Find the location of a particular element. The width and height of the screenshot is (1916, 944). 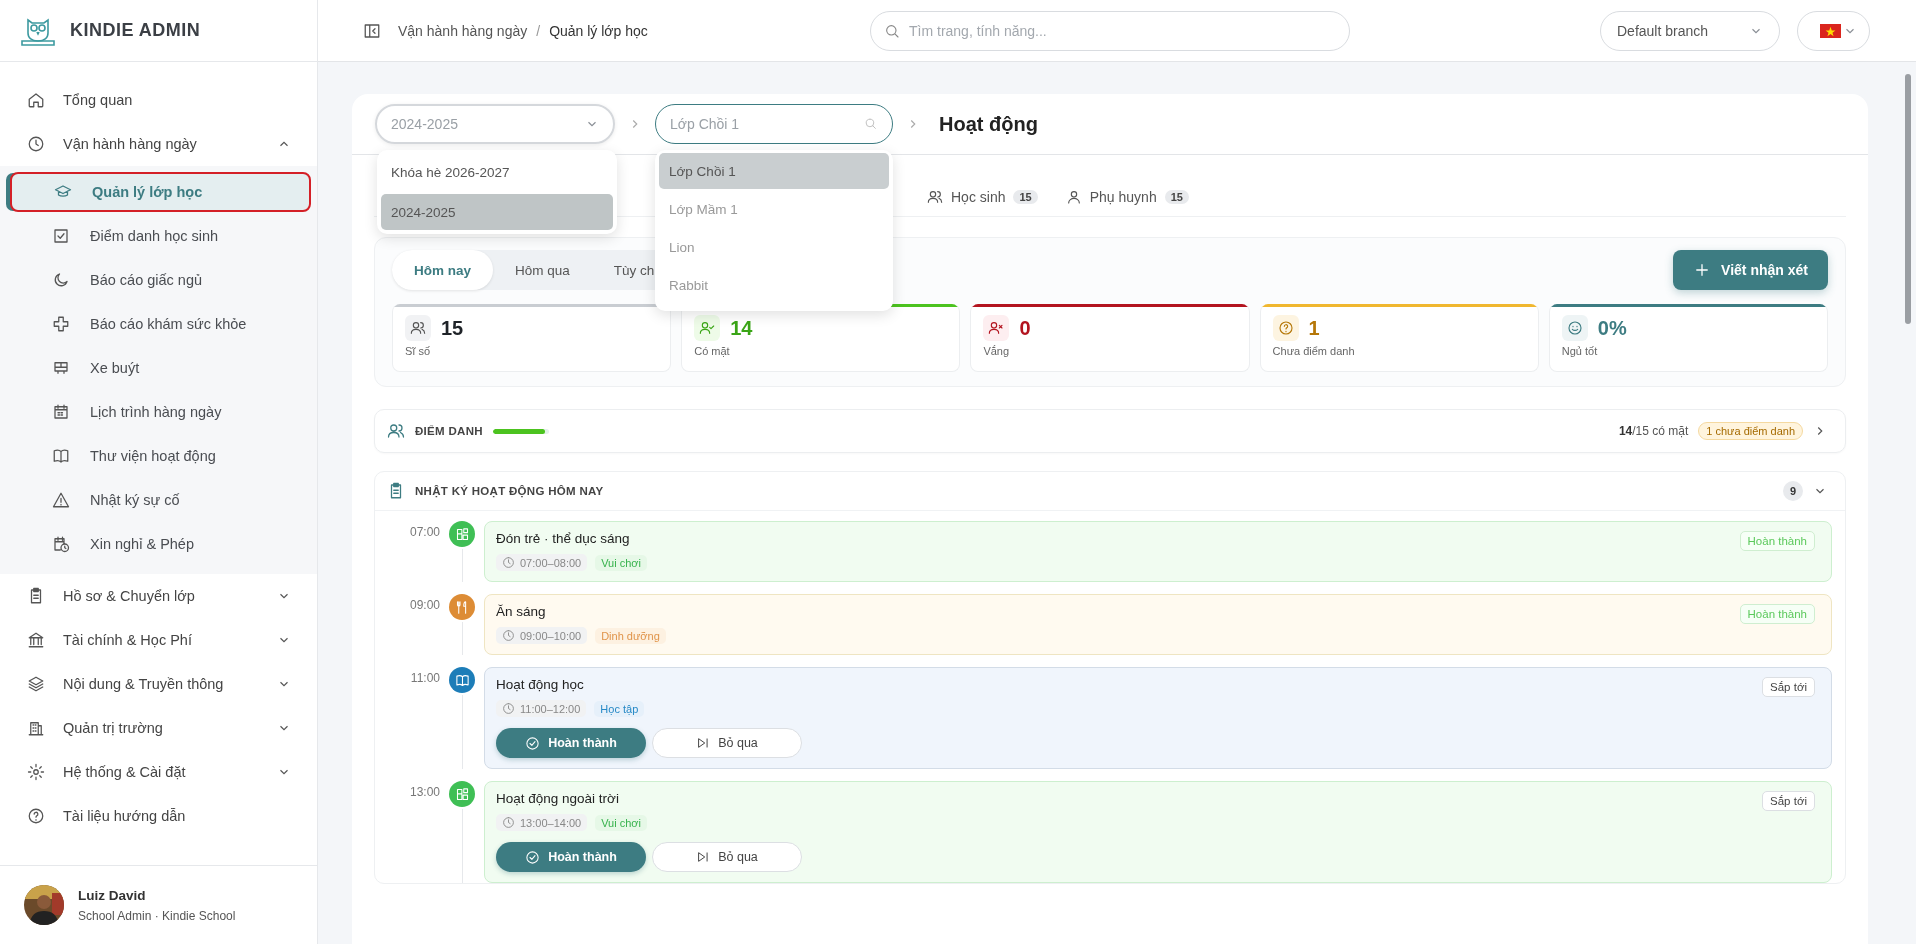

smile-icon is located at coordinates (1574, 328).